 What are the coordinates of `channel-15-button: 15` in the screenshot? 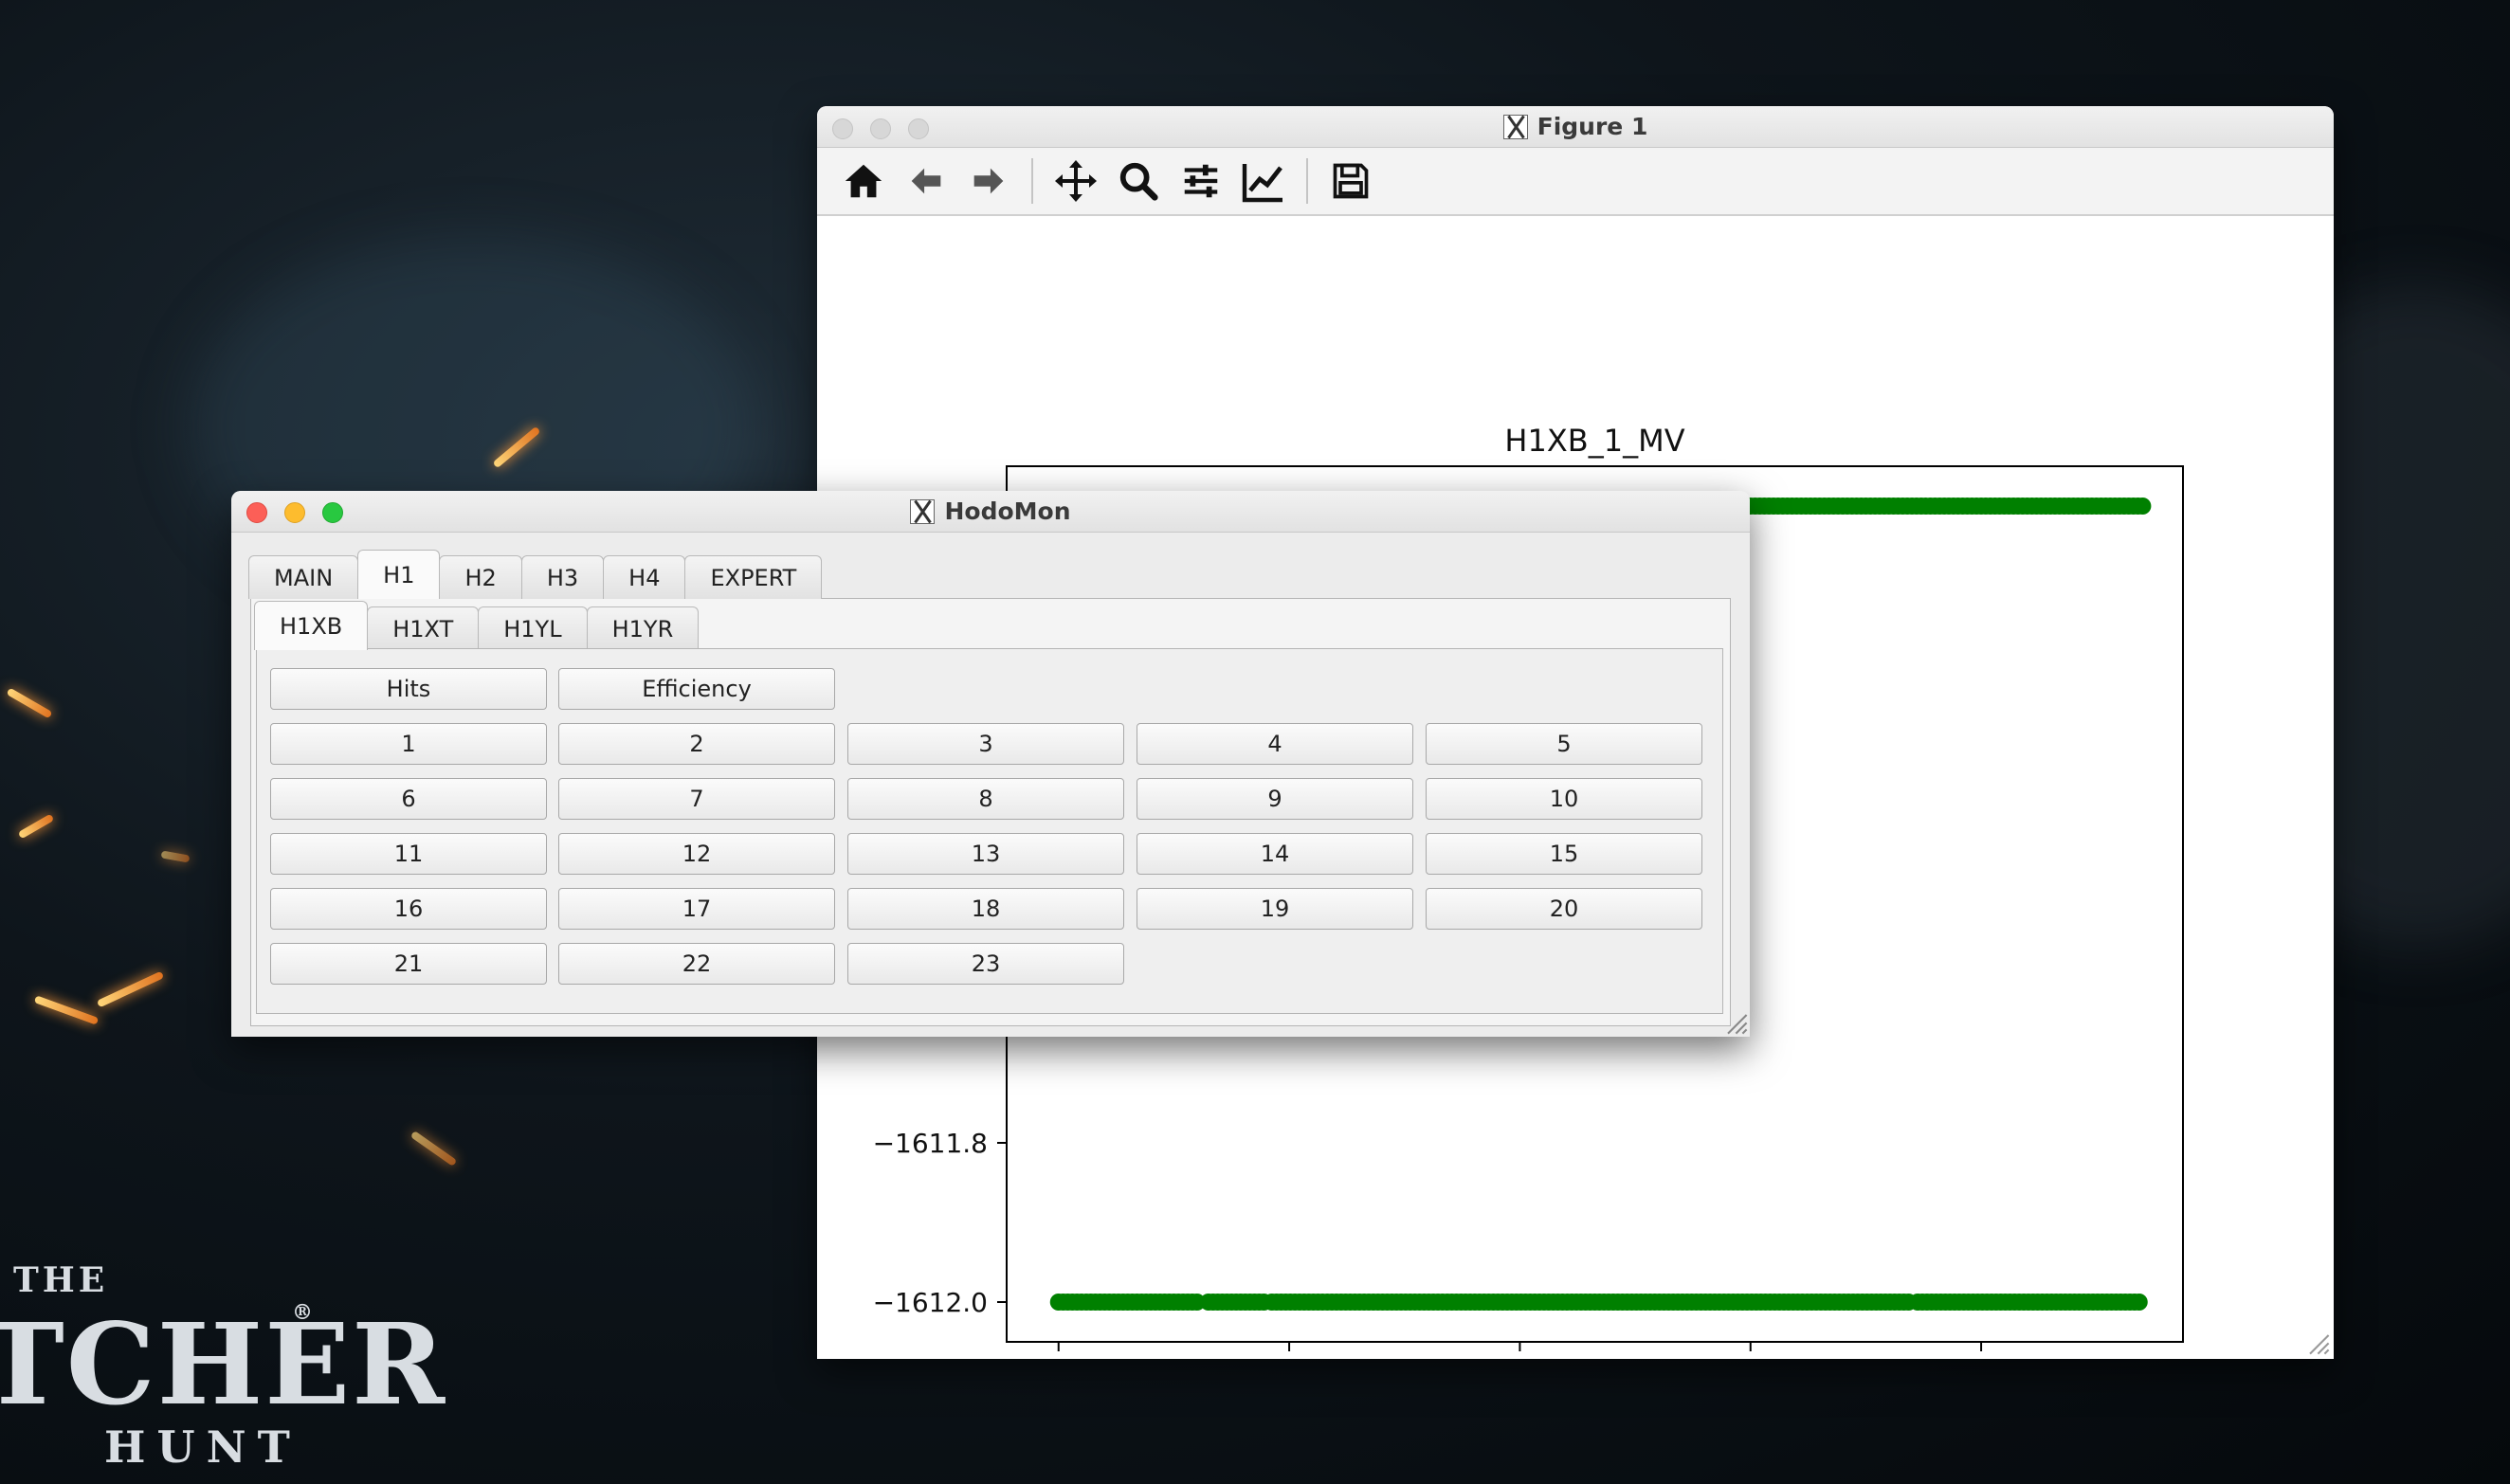 It's located at (1564, 854).